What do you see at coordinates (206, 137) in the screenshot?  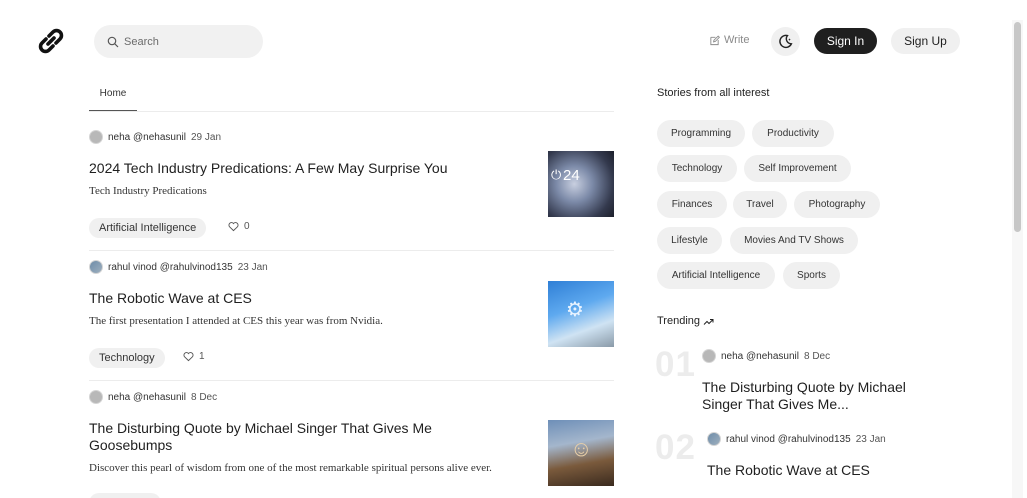 I see `post-date: 29 Jan` at bounding box center [206, 137].